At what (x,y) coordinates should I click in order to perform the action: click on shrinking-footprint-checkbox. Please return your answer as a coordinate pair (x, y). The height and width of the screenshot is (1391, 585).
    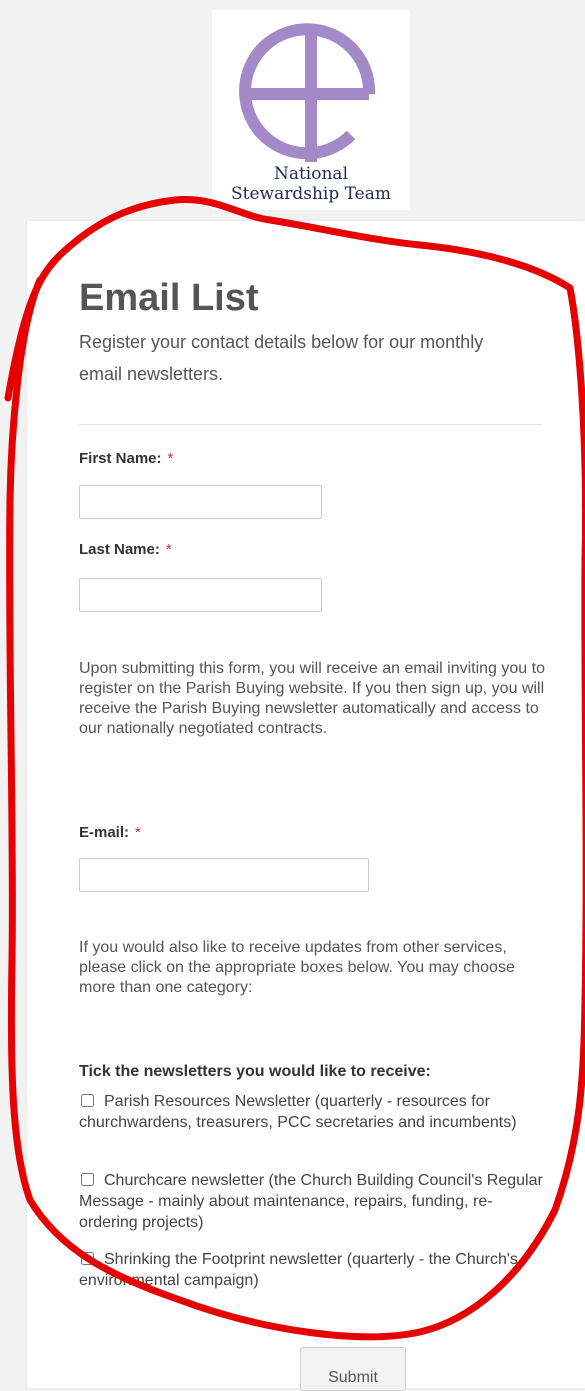
    Looking at the image, I should click on (87, 1258).